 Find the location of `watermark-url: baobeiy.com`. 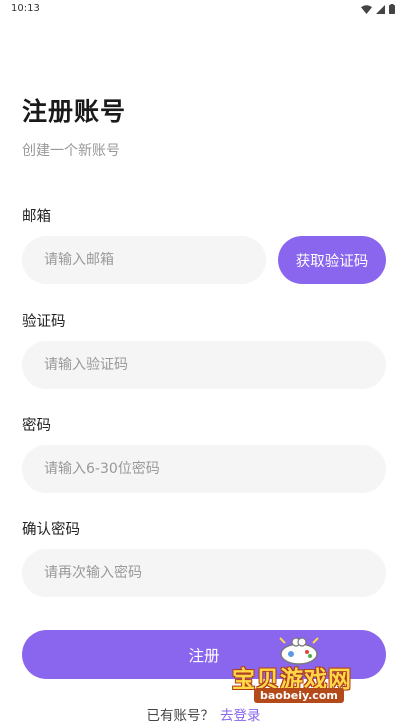

watermark-url: baobeiy.com is located at coordinates (299, 695).